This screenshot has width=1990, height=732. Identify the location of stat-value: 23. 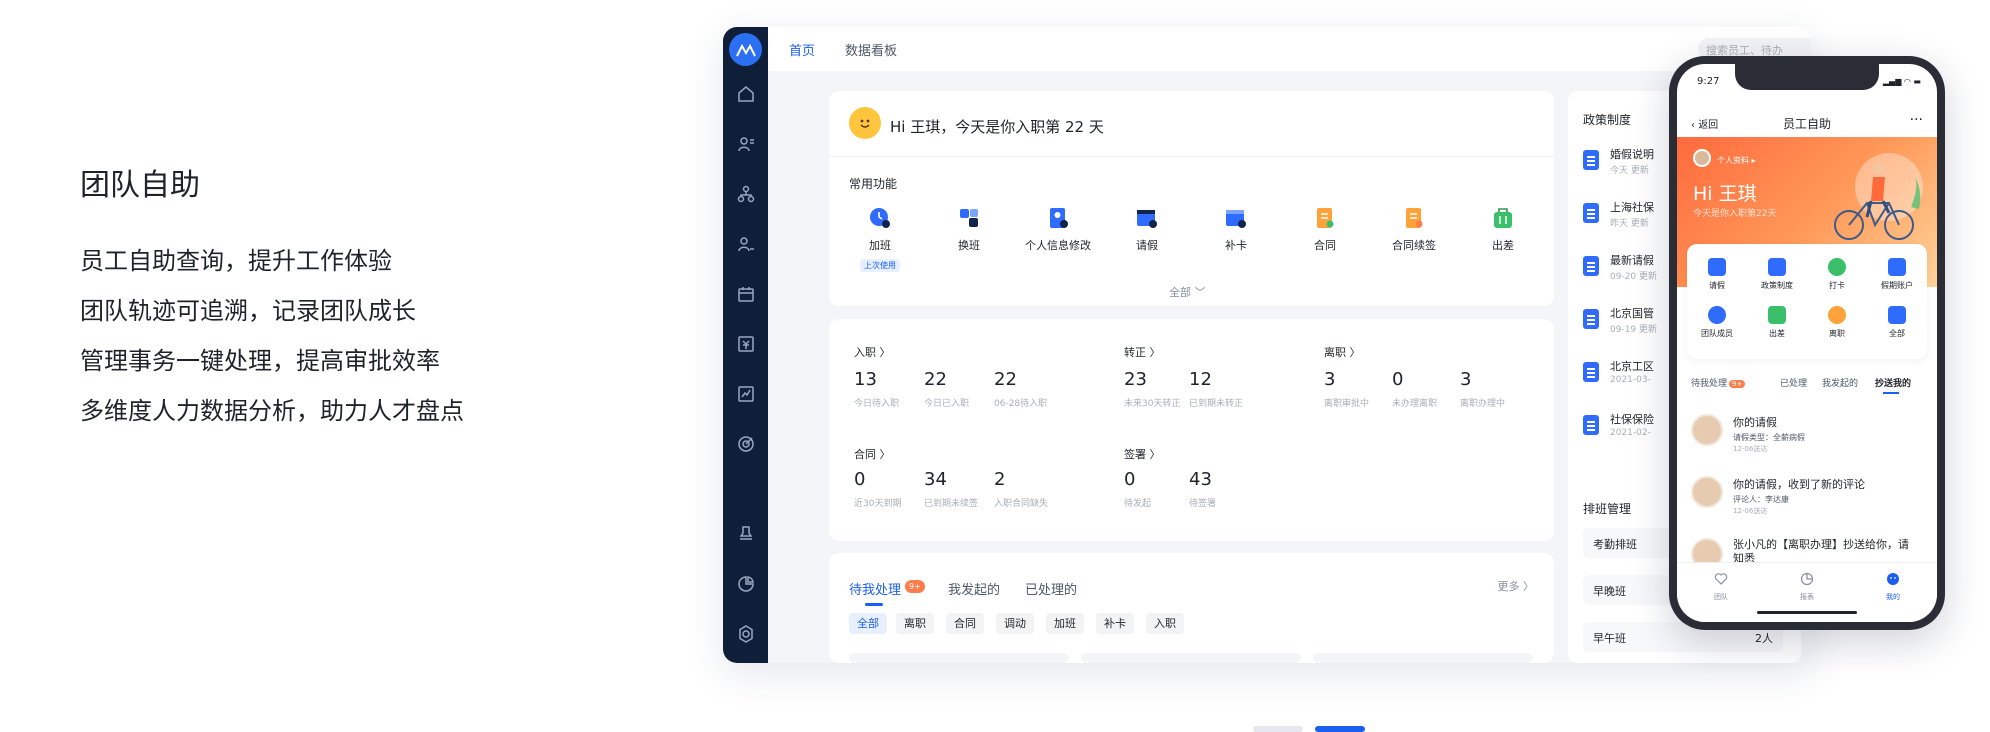
(1135, 379).